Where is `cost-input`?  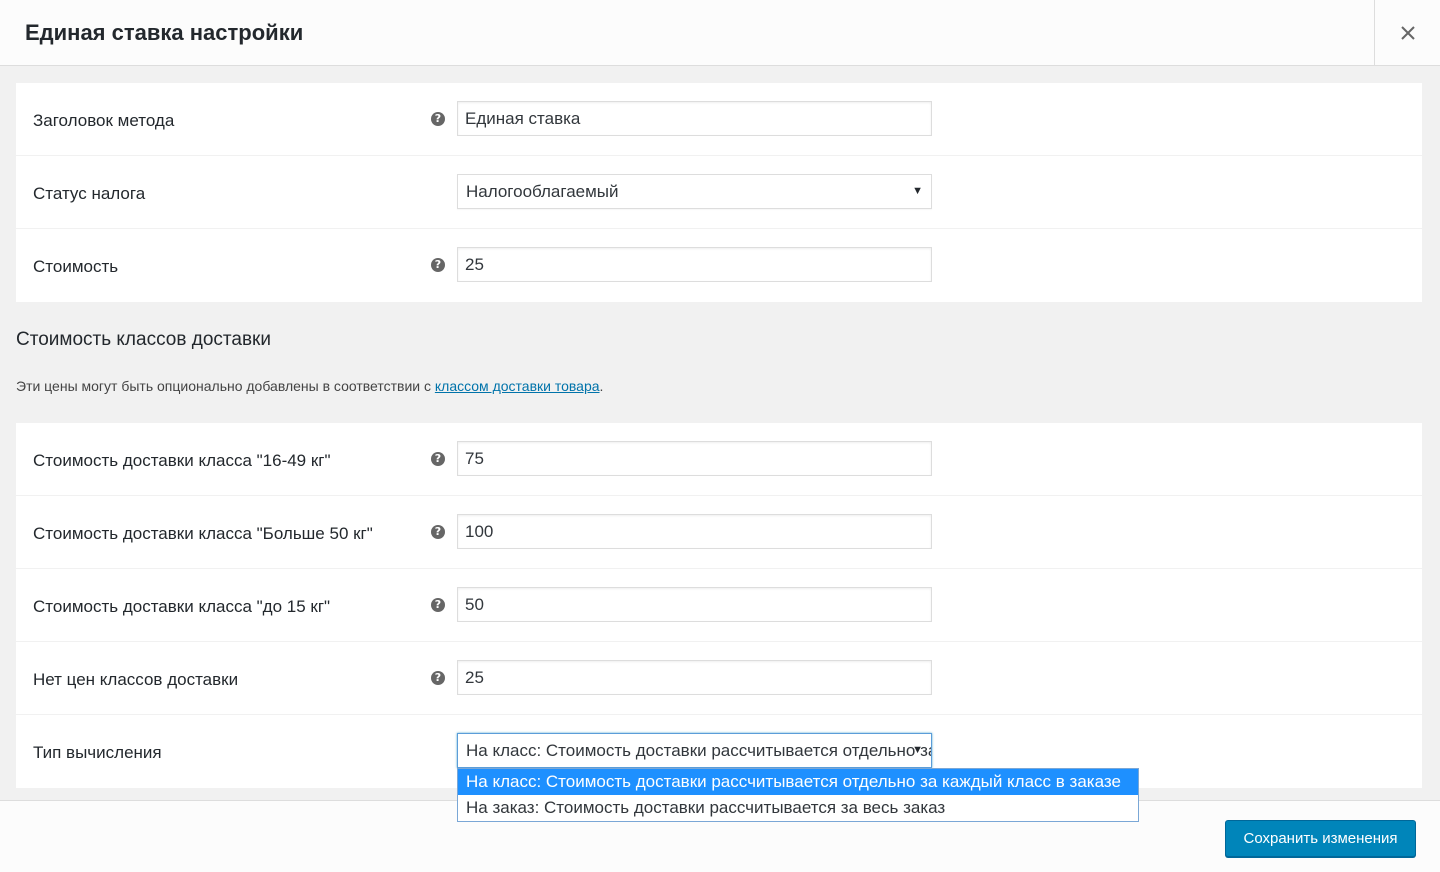
cost-input is located at coordinates (694, 264).